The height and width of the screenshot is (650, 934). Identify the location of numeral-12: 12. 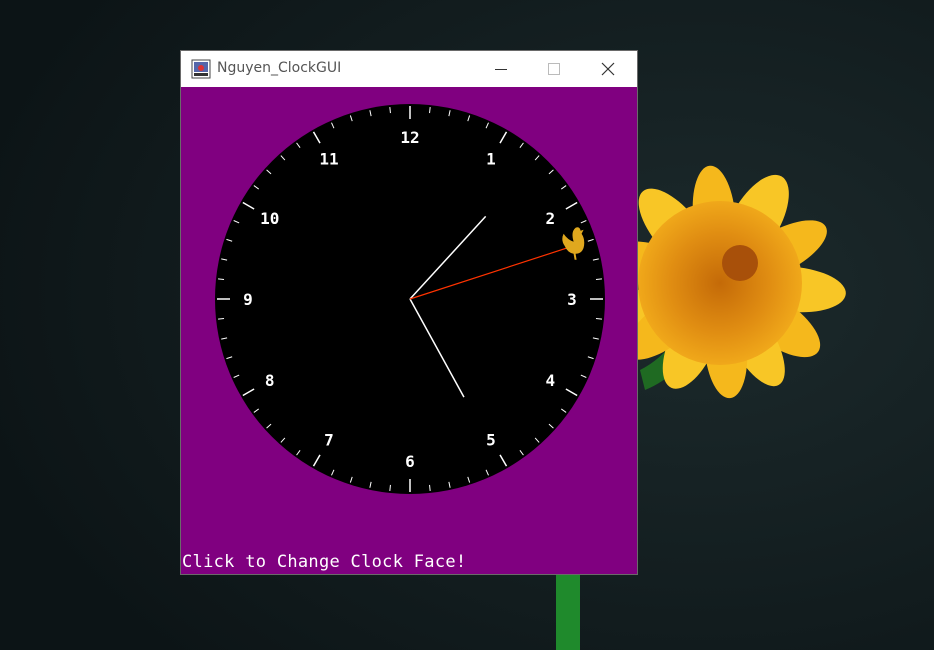
(409, 137).